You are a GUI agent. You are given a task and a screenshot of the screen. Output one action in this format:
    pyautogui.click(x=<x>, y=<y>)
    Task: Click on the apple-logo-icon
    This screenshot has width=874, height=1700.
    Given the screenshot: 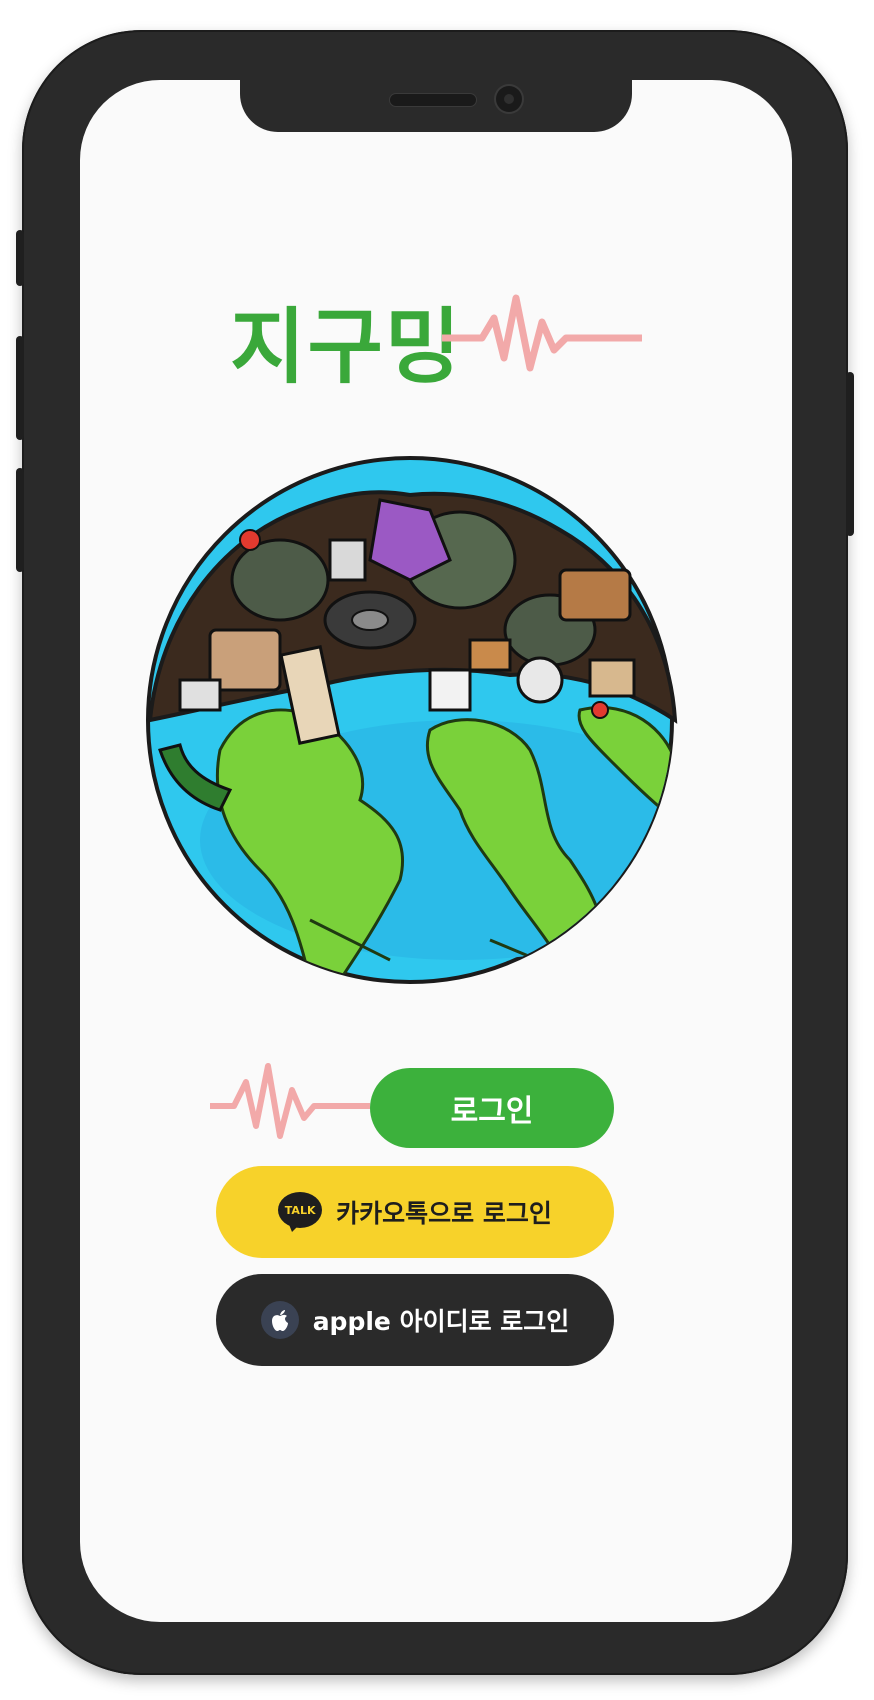 What is the action you would take?
    pyautogui.click(x=279, y=1320)
    